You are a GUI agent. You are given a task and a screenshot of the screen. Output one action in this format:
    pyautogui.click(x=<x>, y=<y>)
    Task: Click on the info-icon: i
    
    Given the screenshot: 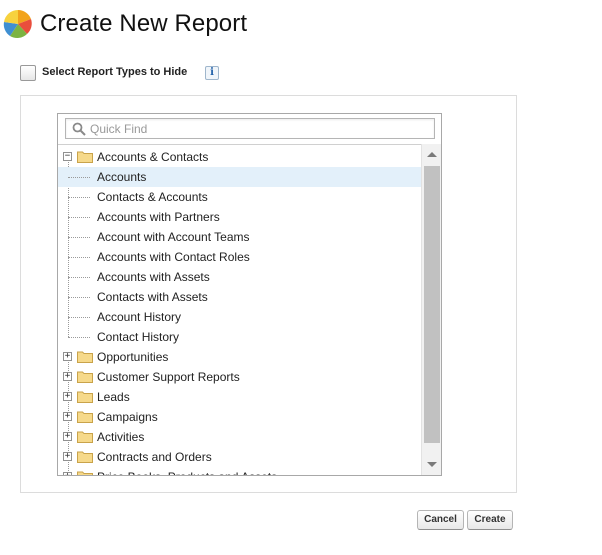 What is the action you would take?
    pyautogui.click(x=212, y=73)
    